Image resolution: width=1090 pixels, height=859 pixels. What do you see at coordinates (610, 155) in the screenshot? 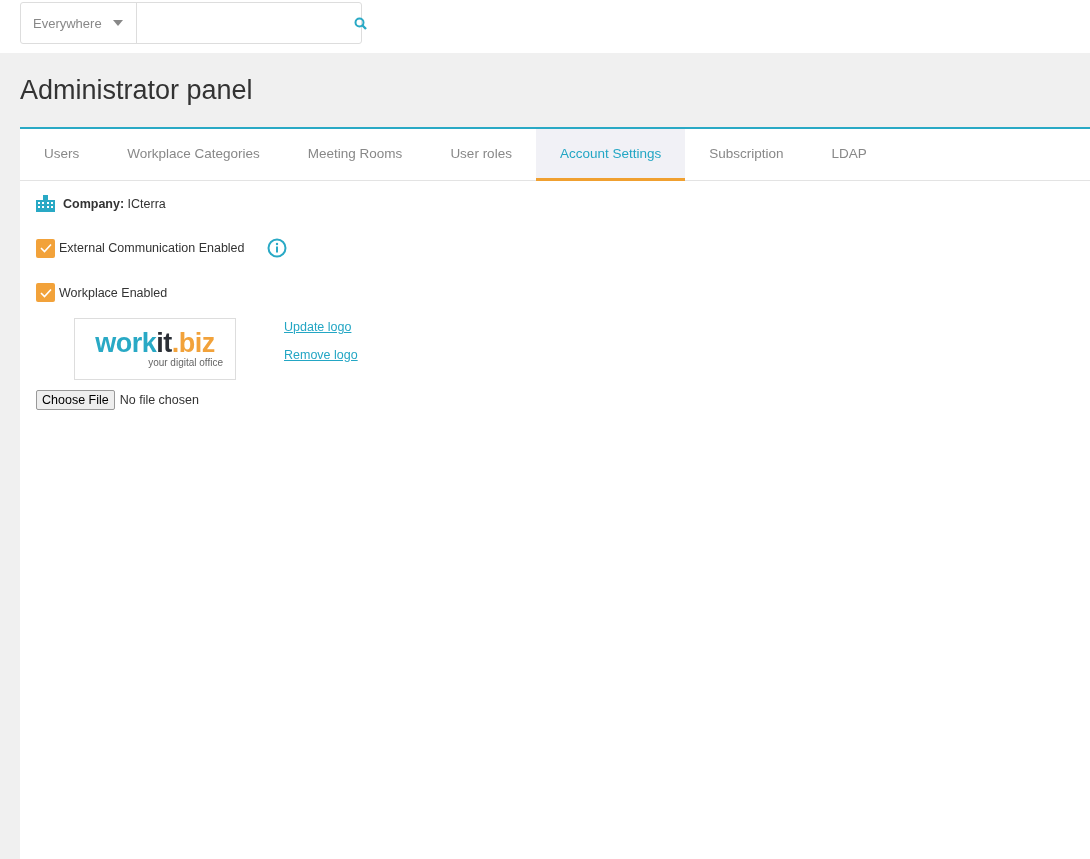
I see `tab: Account Settings` at bounding box center [610, 155].